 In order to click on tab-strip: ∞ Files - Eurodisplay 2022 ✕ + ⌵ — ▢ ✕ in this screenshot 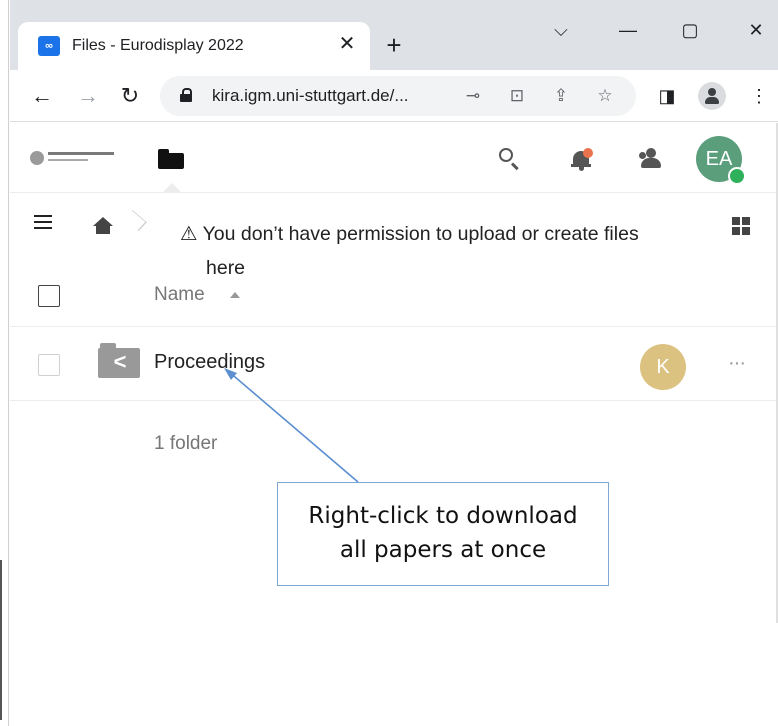, I will do `click(394, 35)`.